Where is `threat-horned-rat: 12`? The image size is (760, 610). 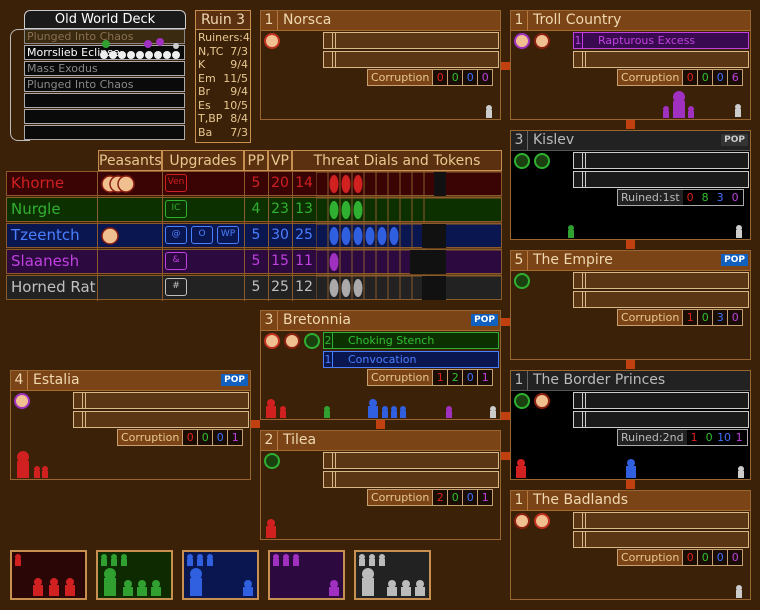 threat-horned-rat: 12 is located at coordinates (304, 287).